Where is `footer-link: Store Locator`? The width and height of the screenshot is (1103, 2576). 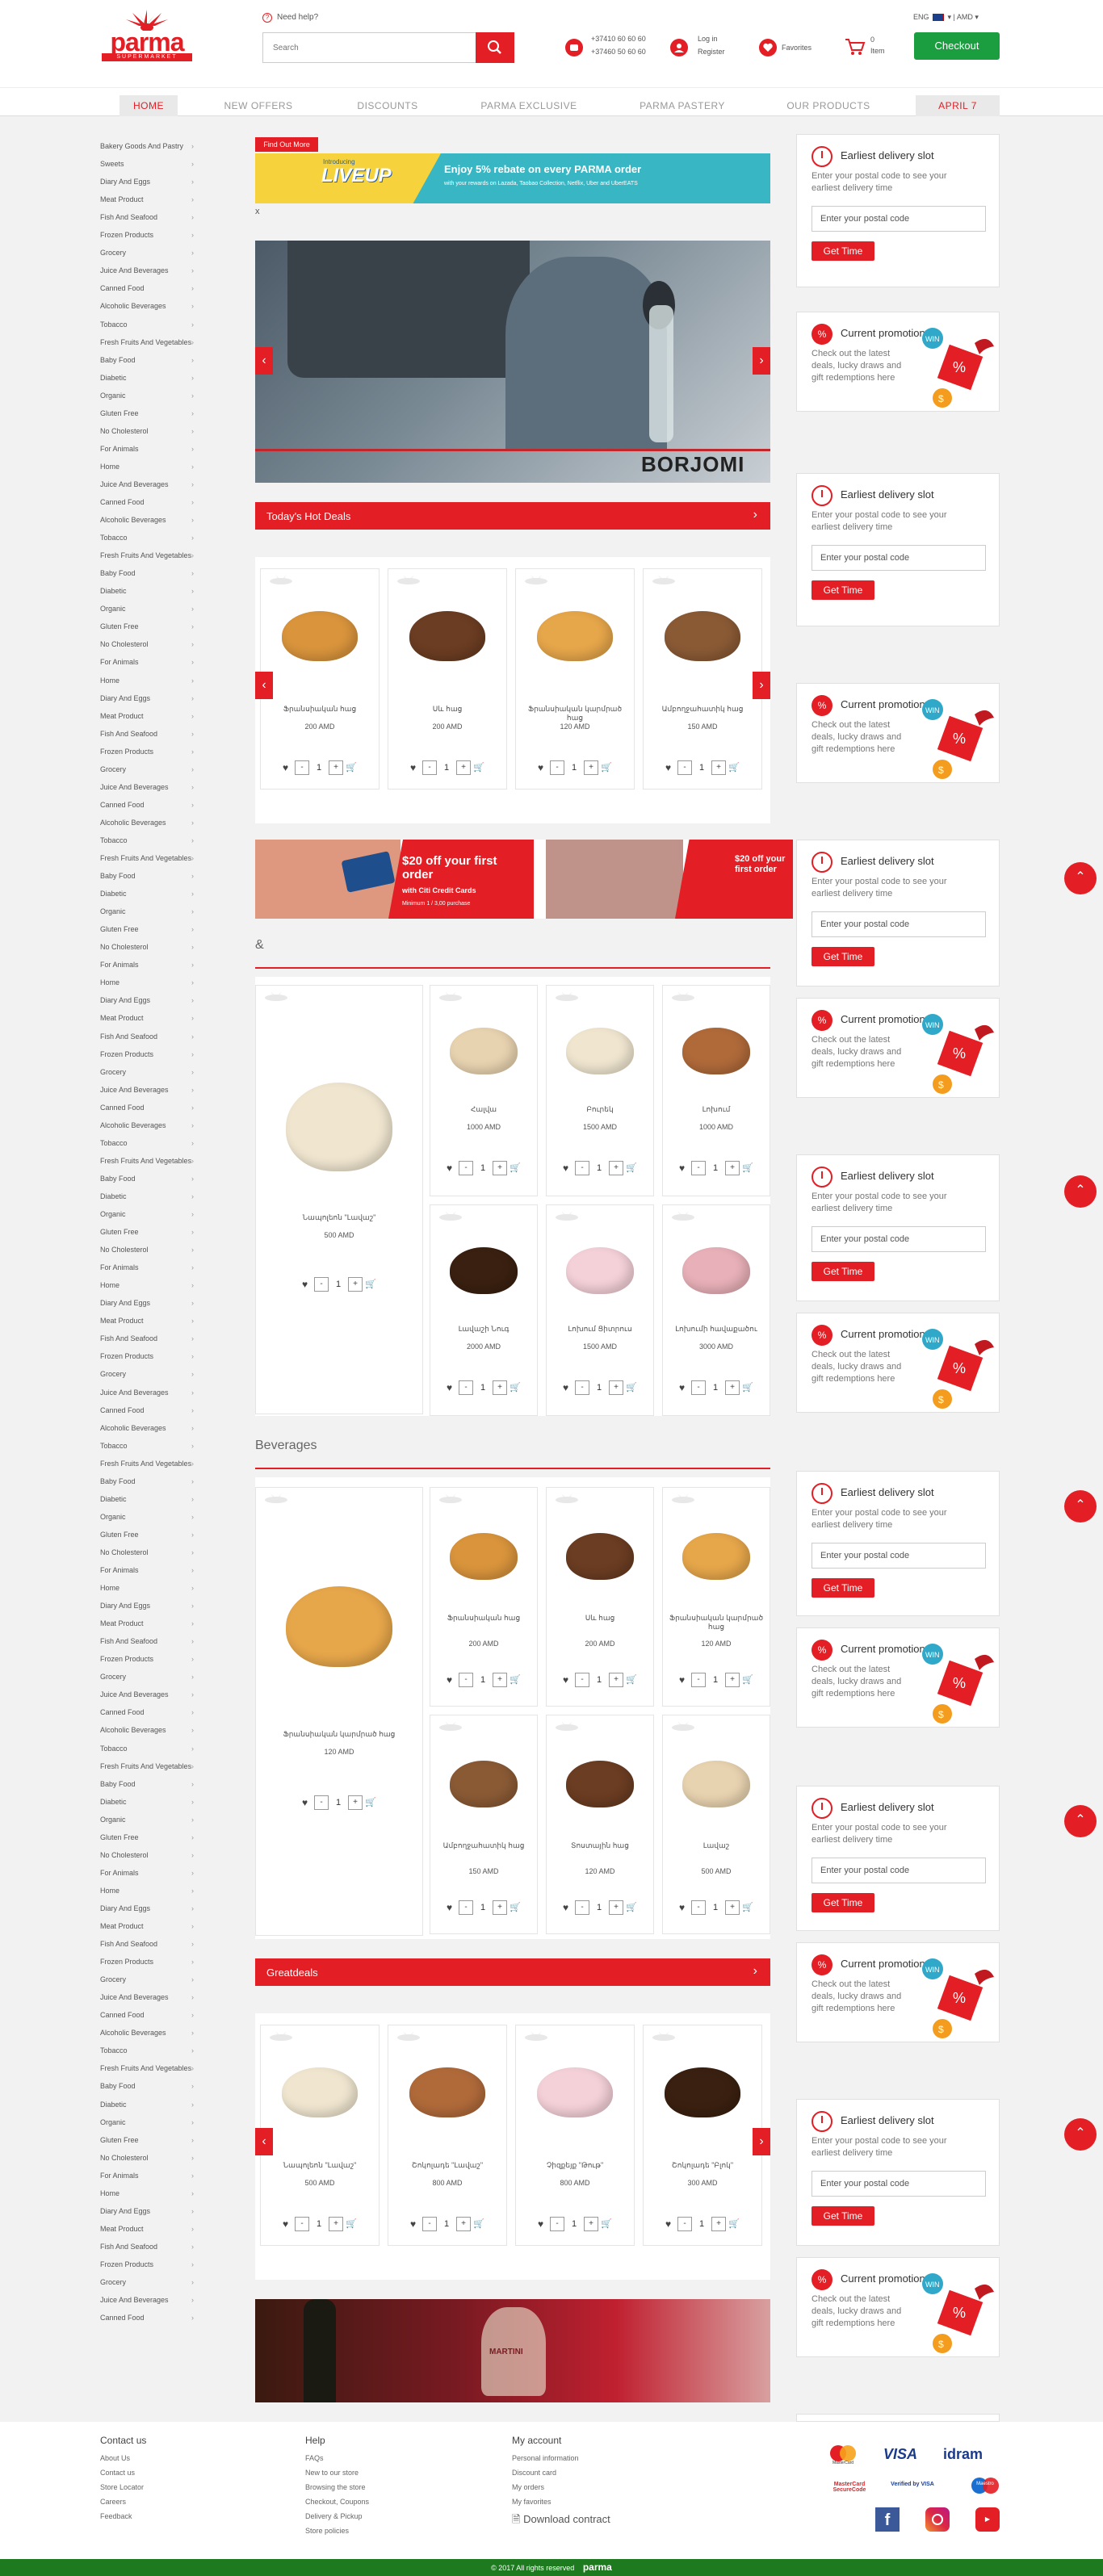 footer-link: Store Locator is located at coordinates (122, 2487).